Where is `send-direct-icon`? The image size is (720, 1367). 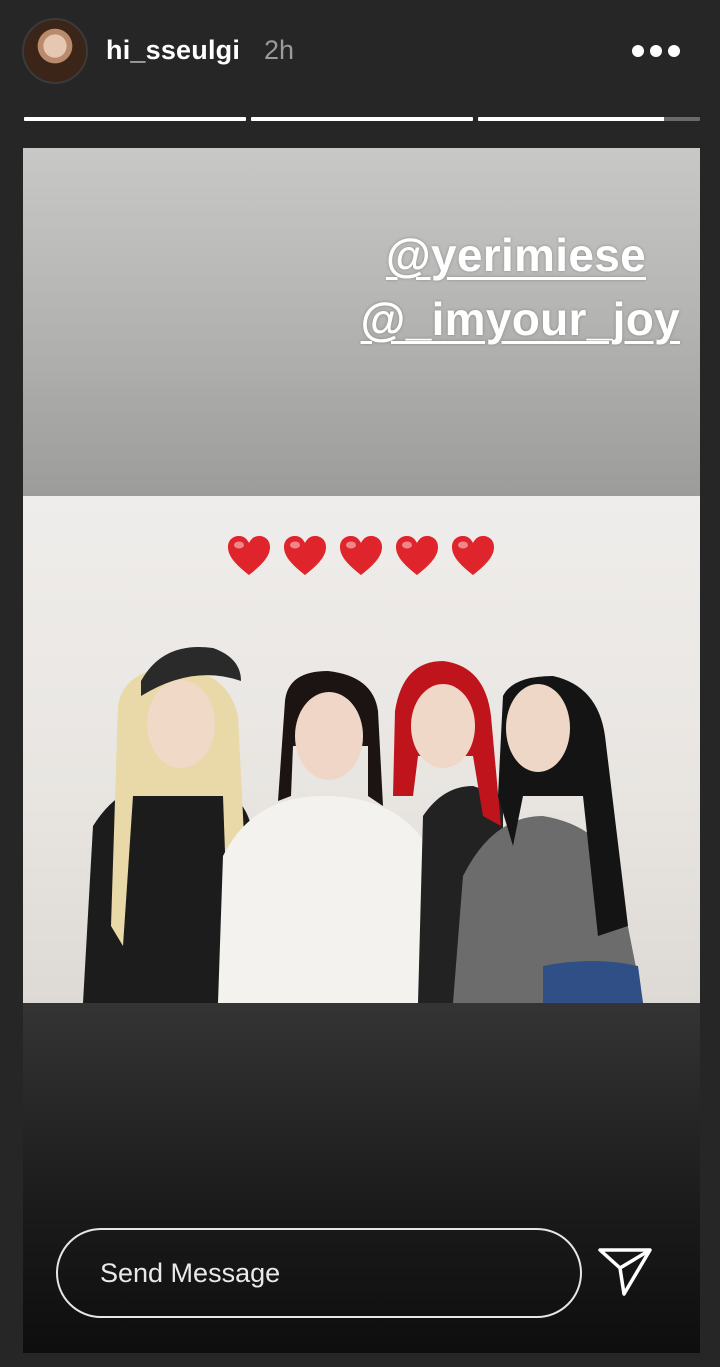
send-direct-icon is located at coordinates (625, 1272).